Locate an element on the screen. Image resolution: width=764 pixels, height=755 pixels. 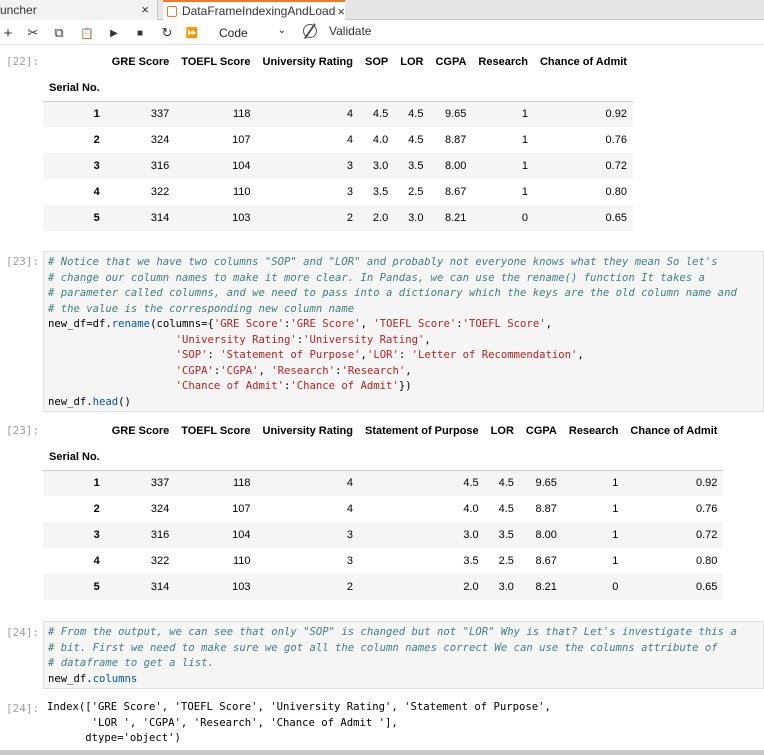
tab-launcher: uncher × is located at coordinates (79, 10).